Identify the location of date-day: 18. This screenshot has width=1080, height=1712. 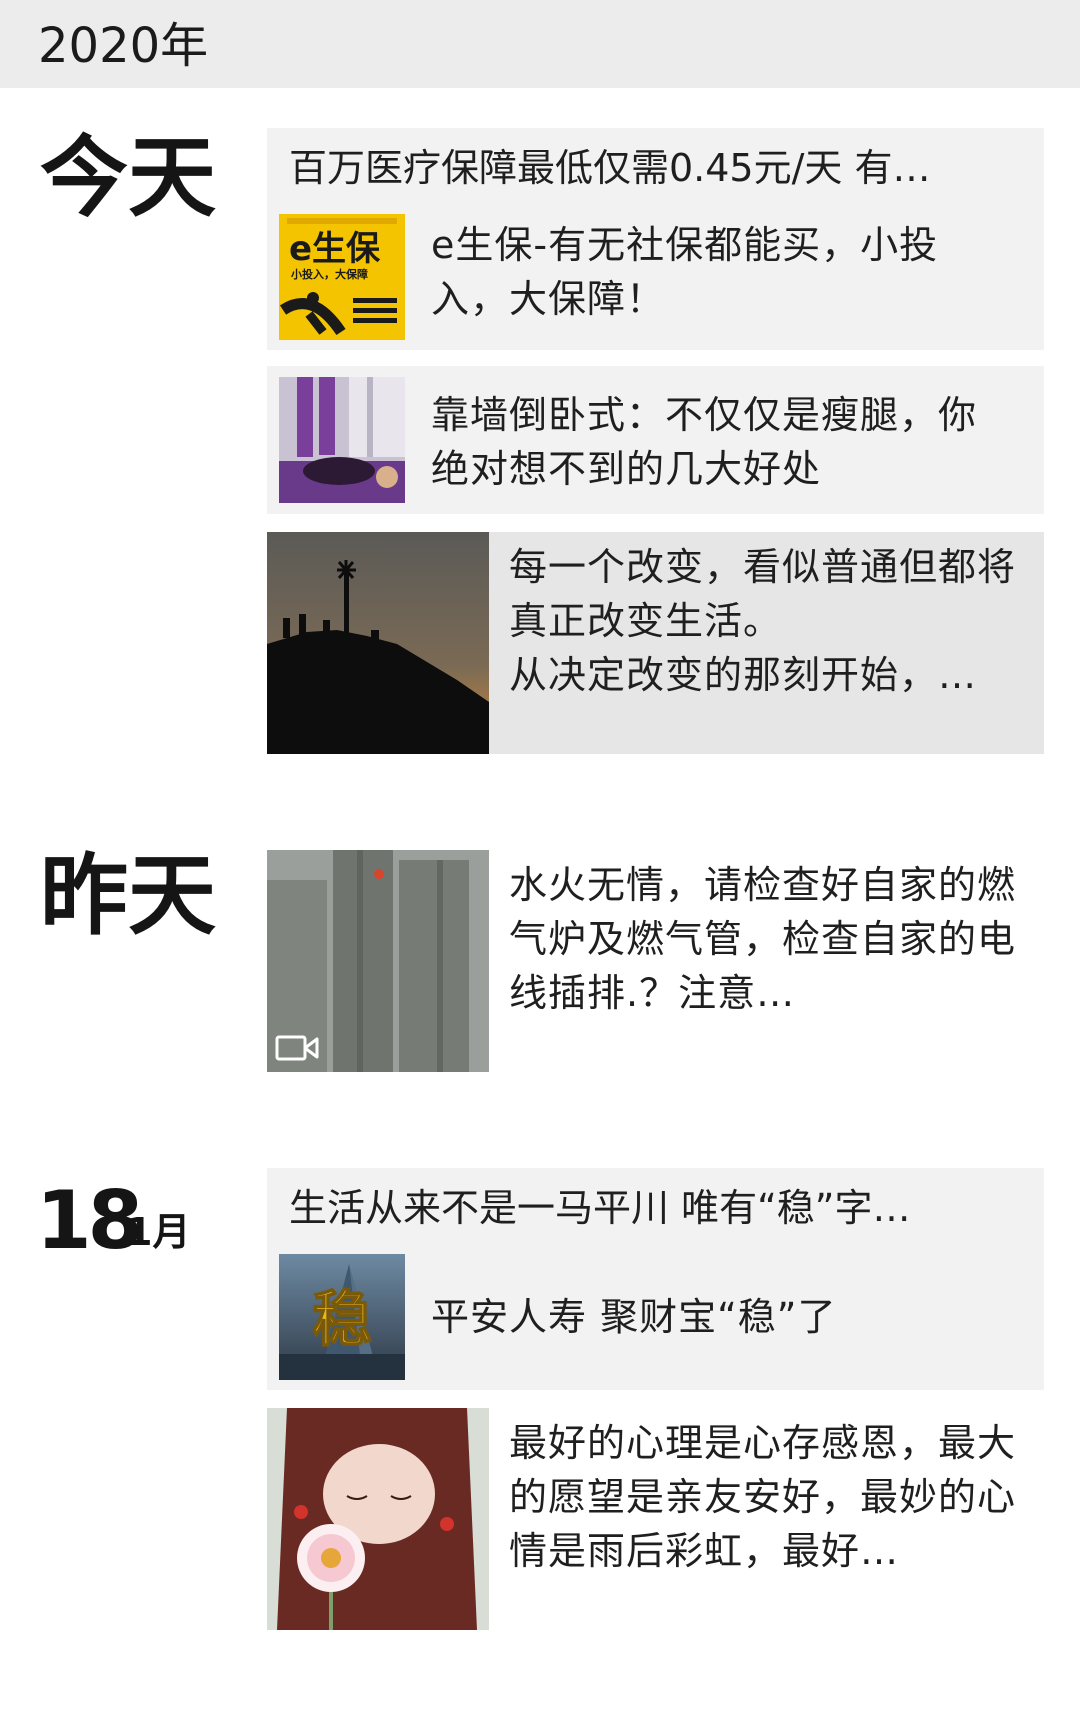
(89, 1220).